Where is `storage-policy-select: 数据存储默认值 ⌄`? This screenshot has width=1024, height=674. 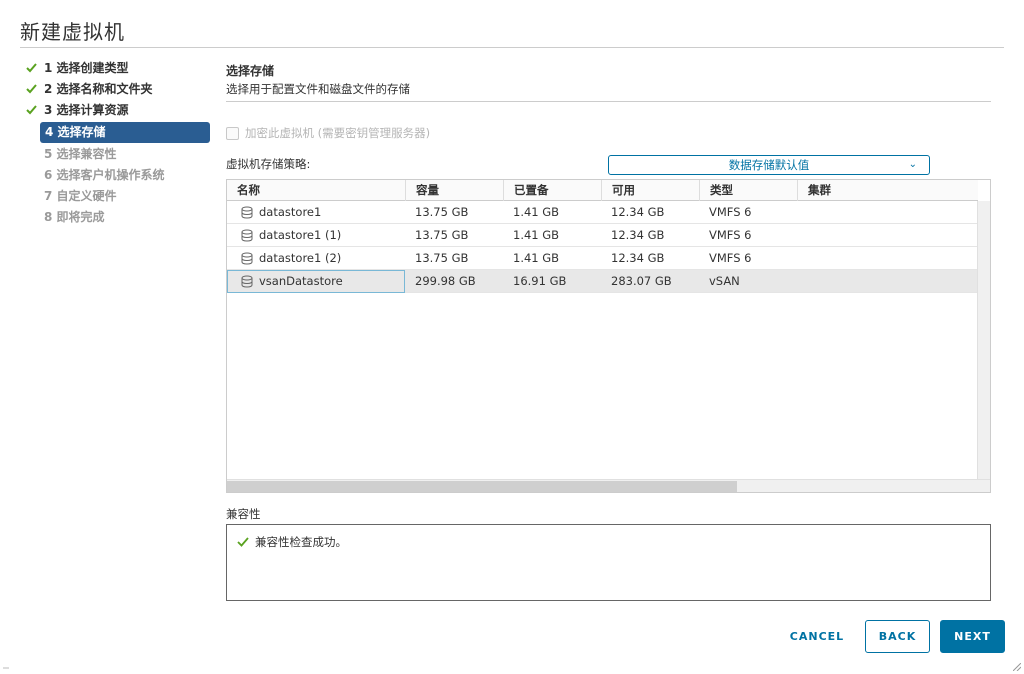 storage-policy-select: 数据存储默认值 ⌄ is located at coordinates (769, 165).